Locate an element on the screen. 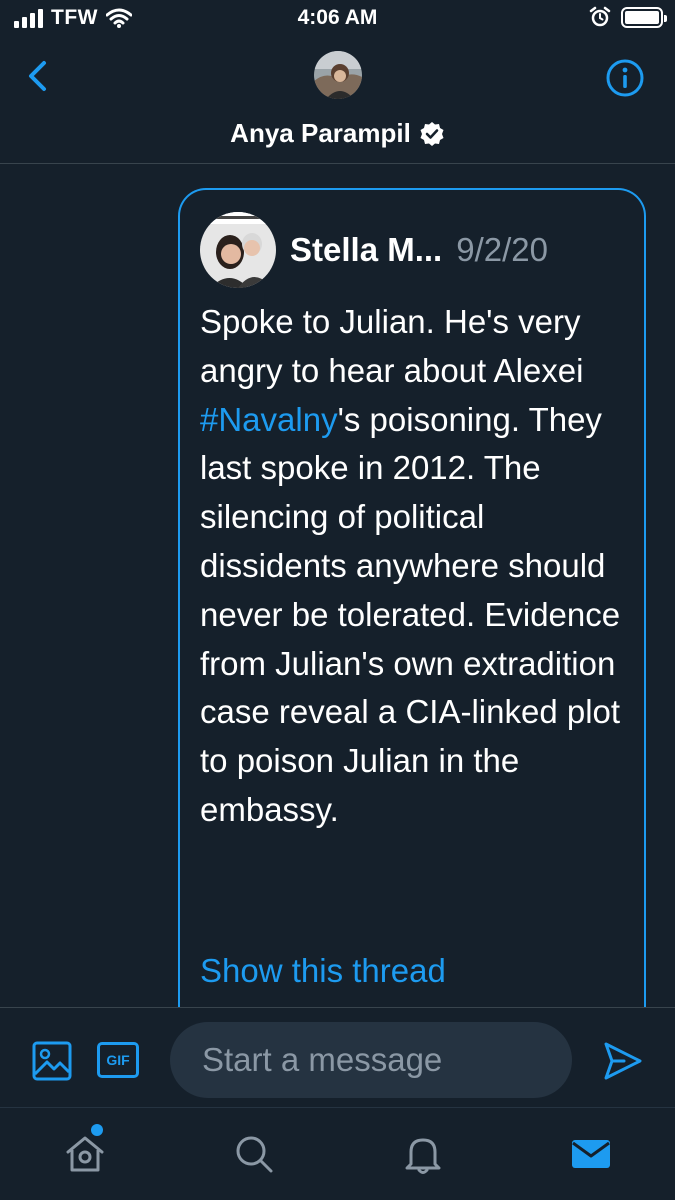 Image resolution: width=675 pixels, height=1200 pixels. show-thread-link: Show this thread is located at coordinates (323, 971).